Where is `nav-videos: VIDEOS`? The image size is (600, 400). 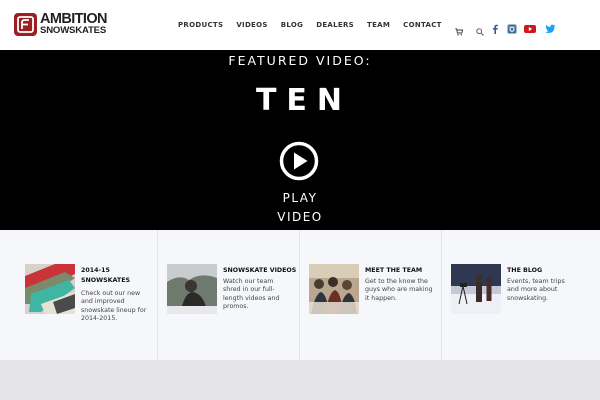 nav-videos: VIDEOS is located at coordinates (251, 25).